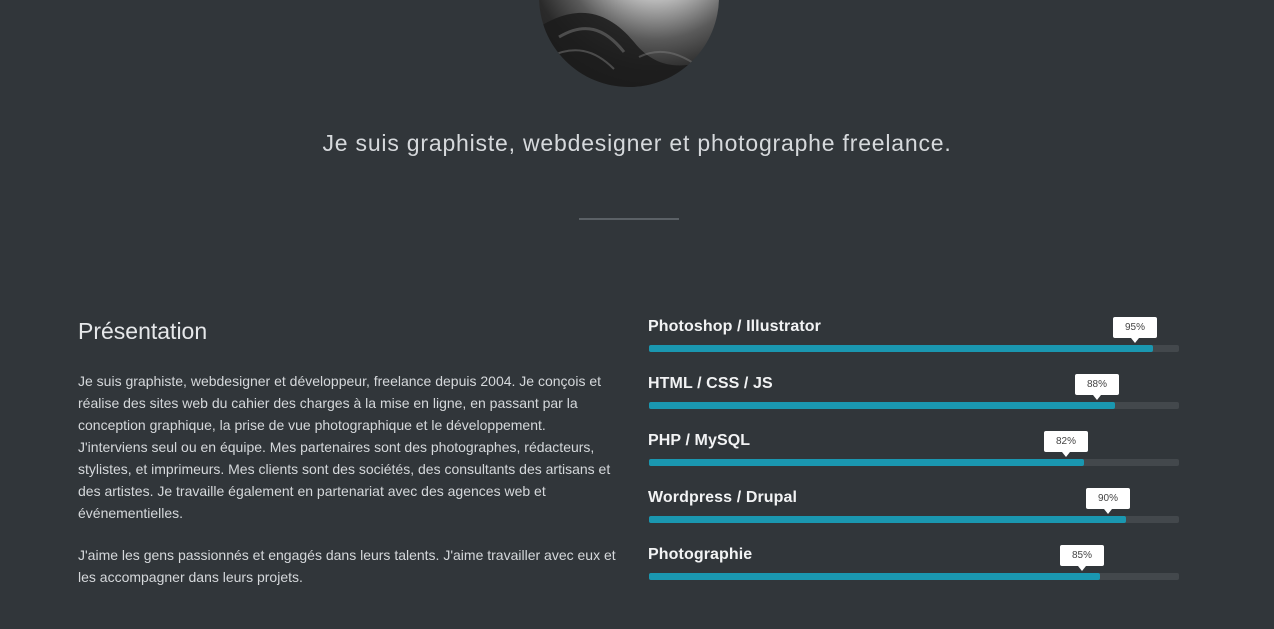  What do you see at coordinates (699, 440) in the screenshot?
I see `skill-name: PHP / MySQL` at bounding box center [699, 440].